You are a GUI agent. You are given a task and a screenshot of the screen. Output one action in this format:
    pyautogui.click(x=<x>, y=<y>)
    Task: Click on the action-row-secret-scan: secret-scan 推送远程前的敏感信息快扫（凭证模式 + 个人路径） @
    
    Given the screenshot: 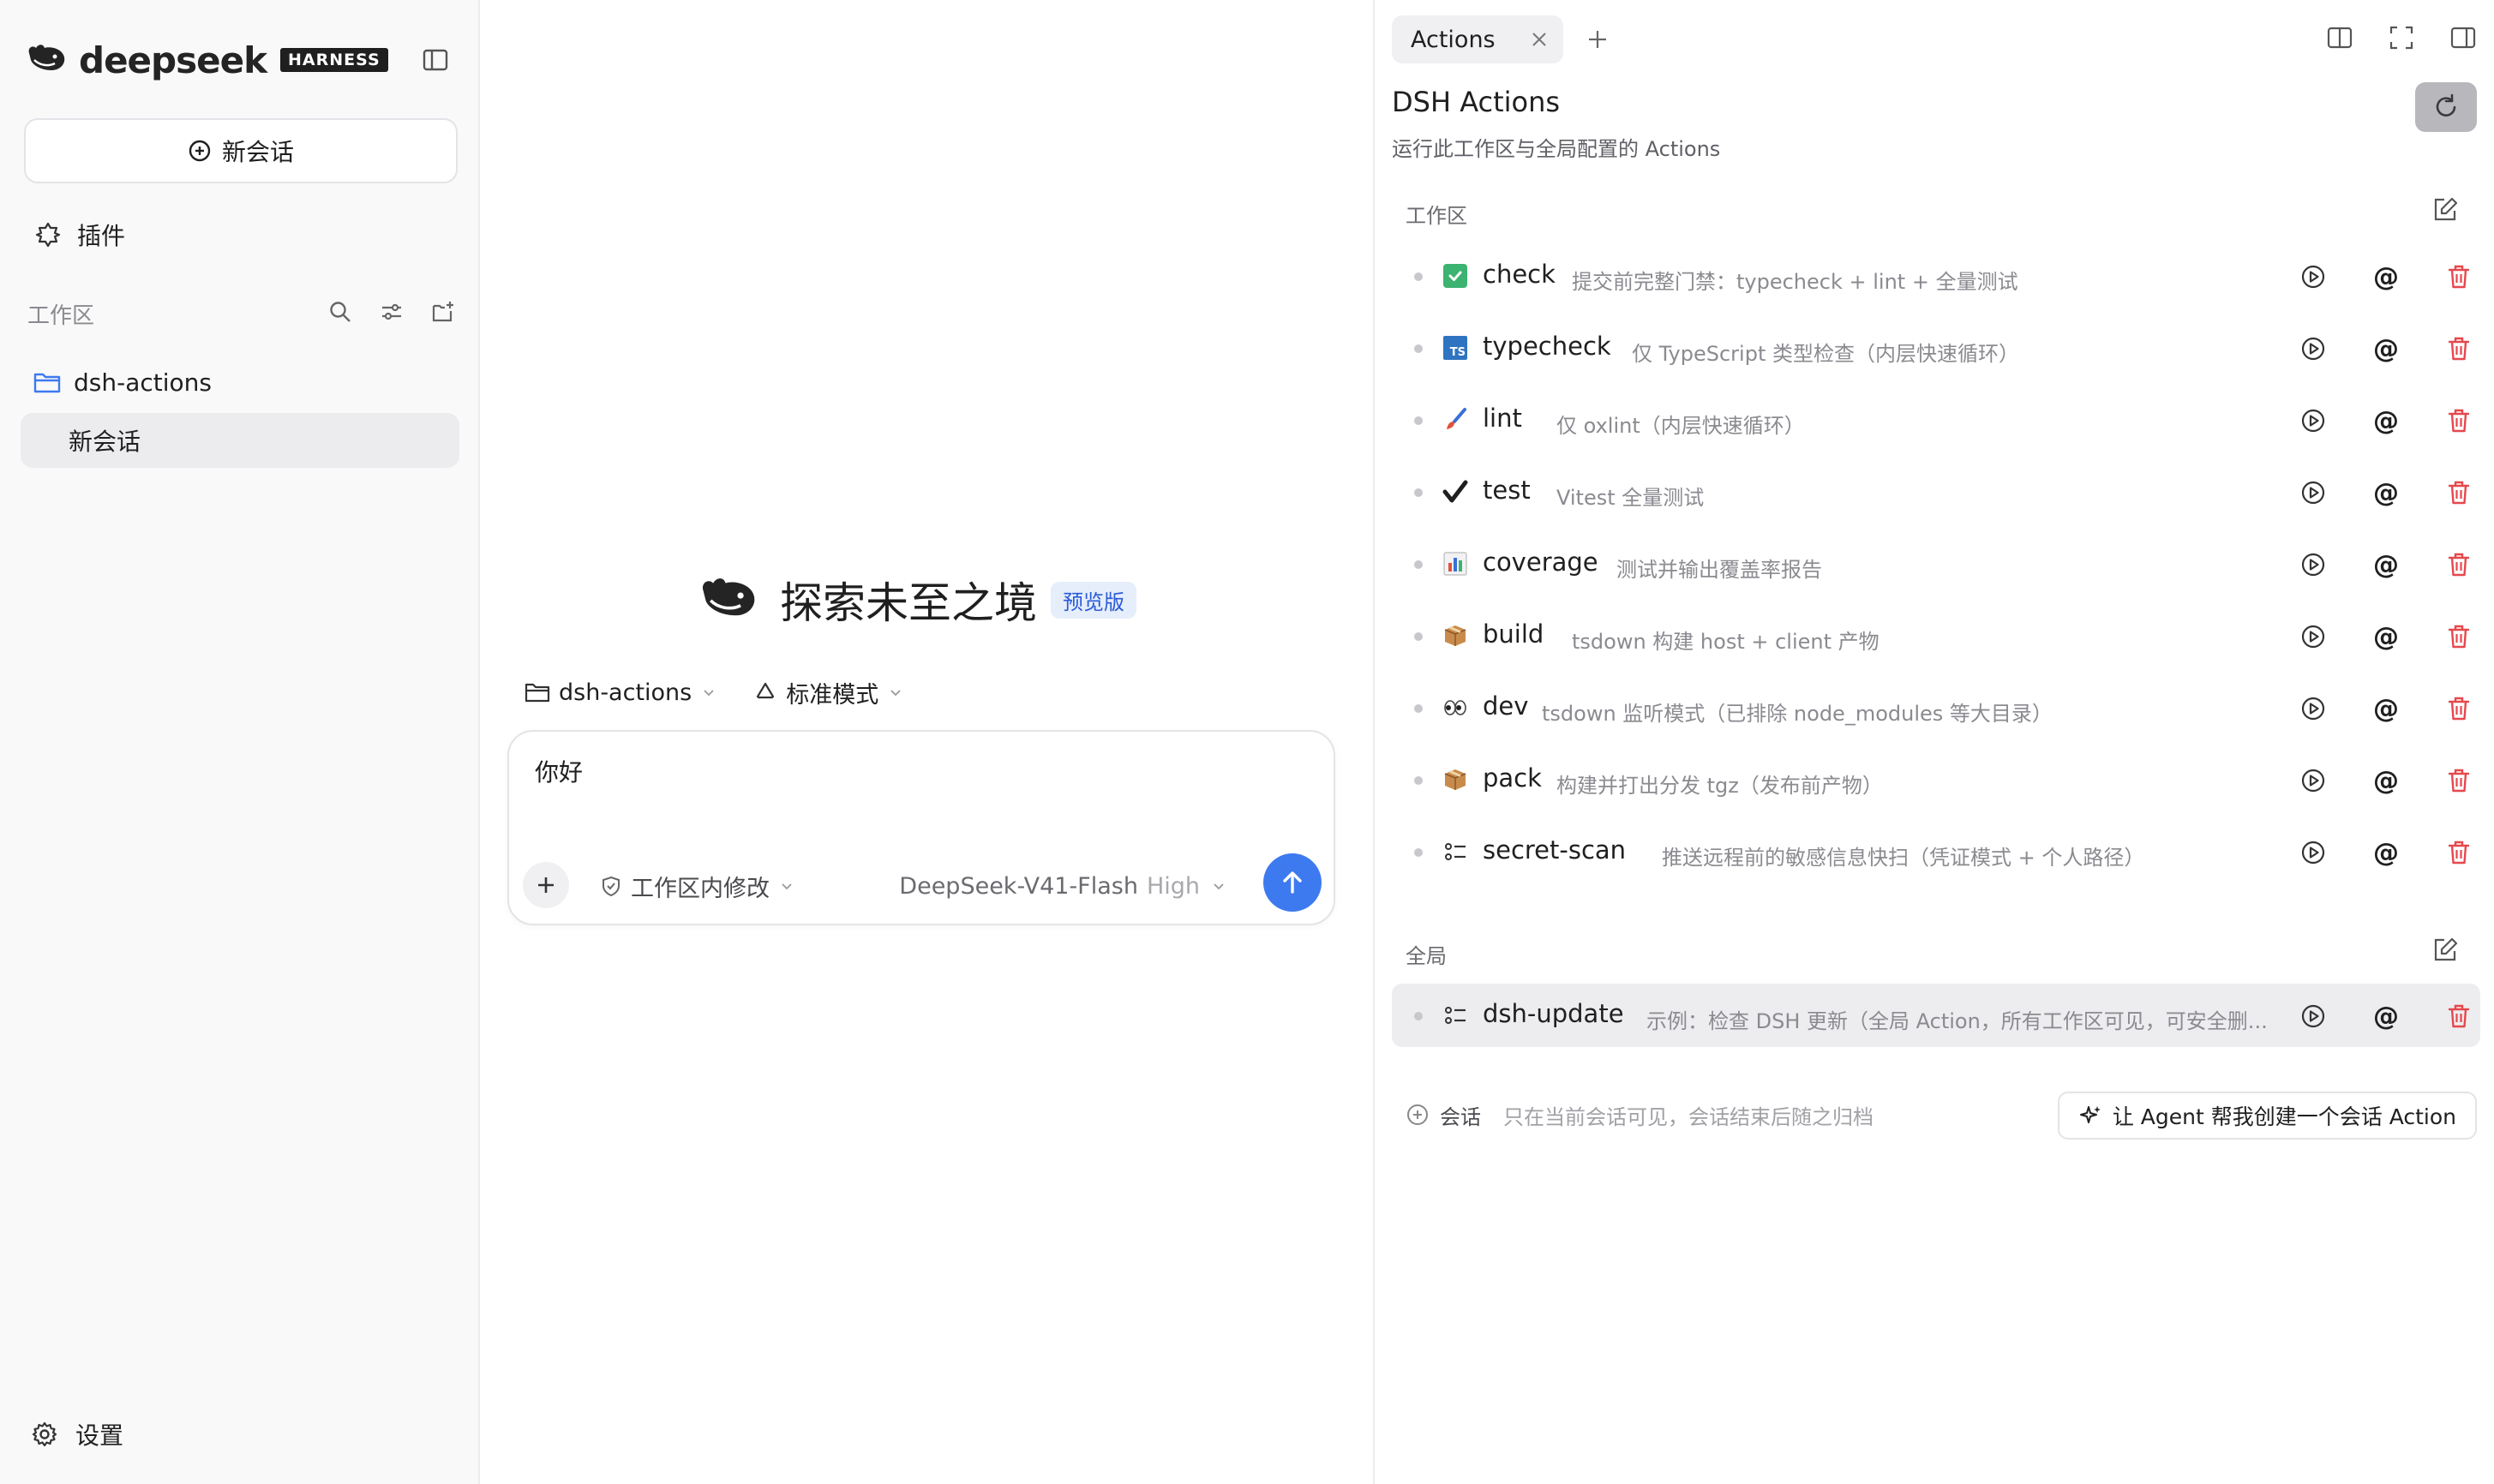 What is the action you would take?
    pyautogui.click(x=1936, y=851)
    